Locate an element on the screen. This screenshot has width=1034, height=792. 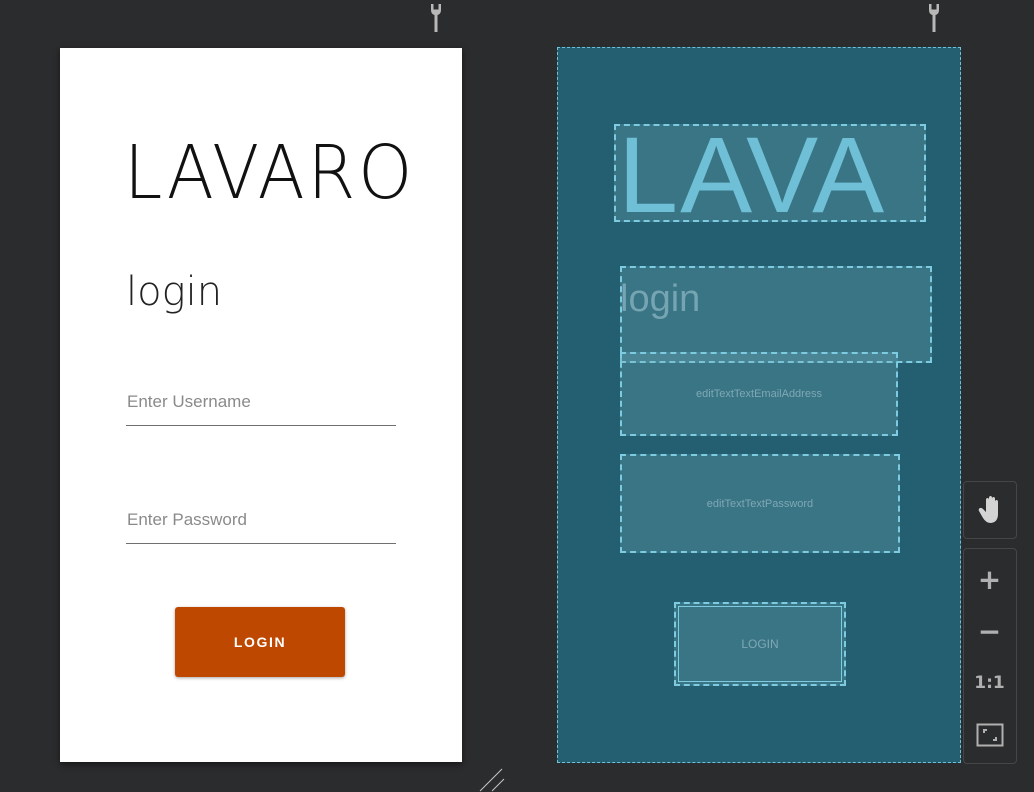
pan-tool-group is located at coordinates (990, 510).